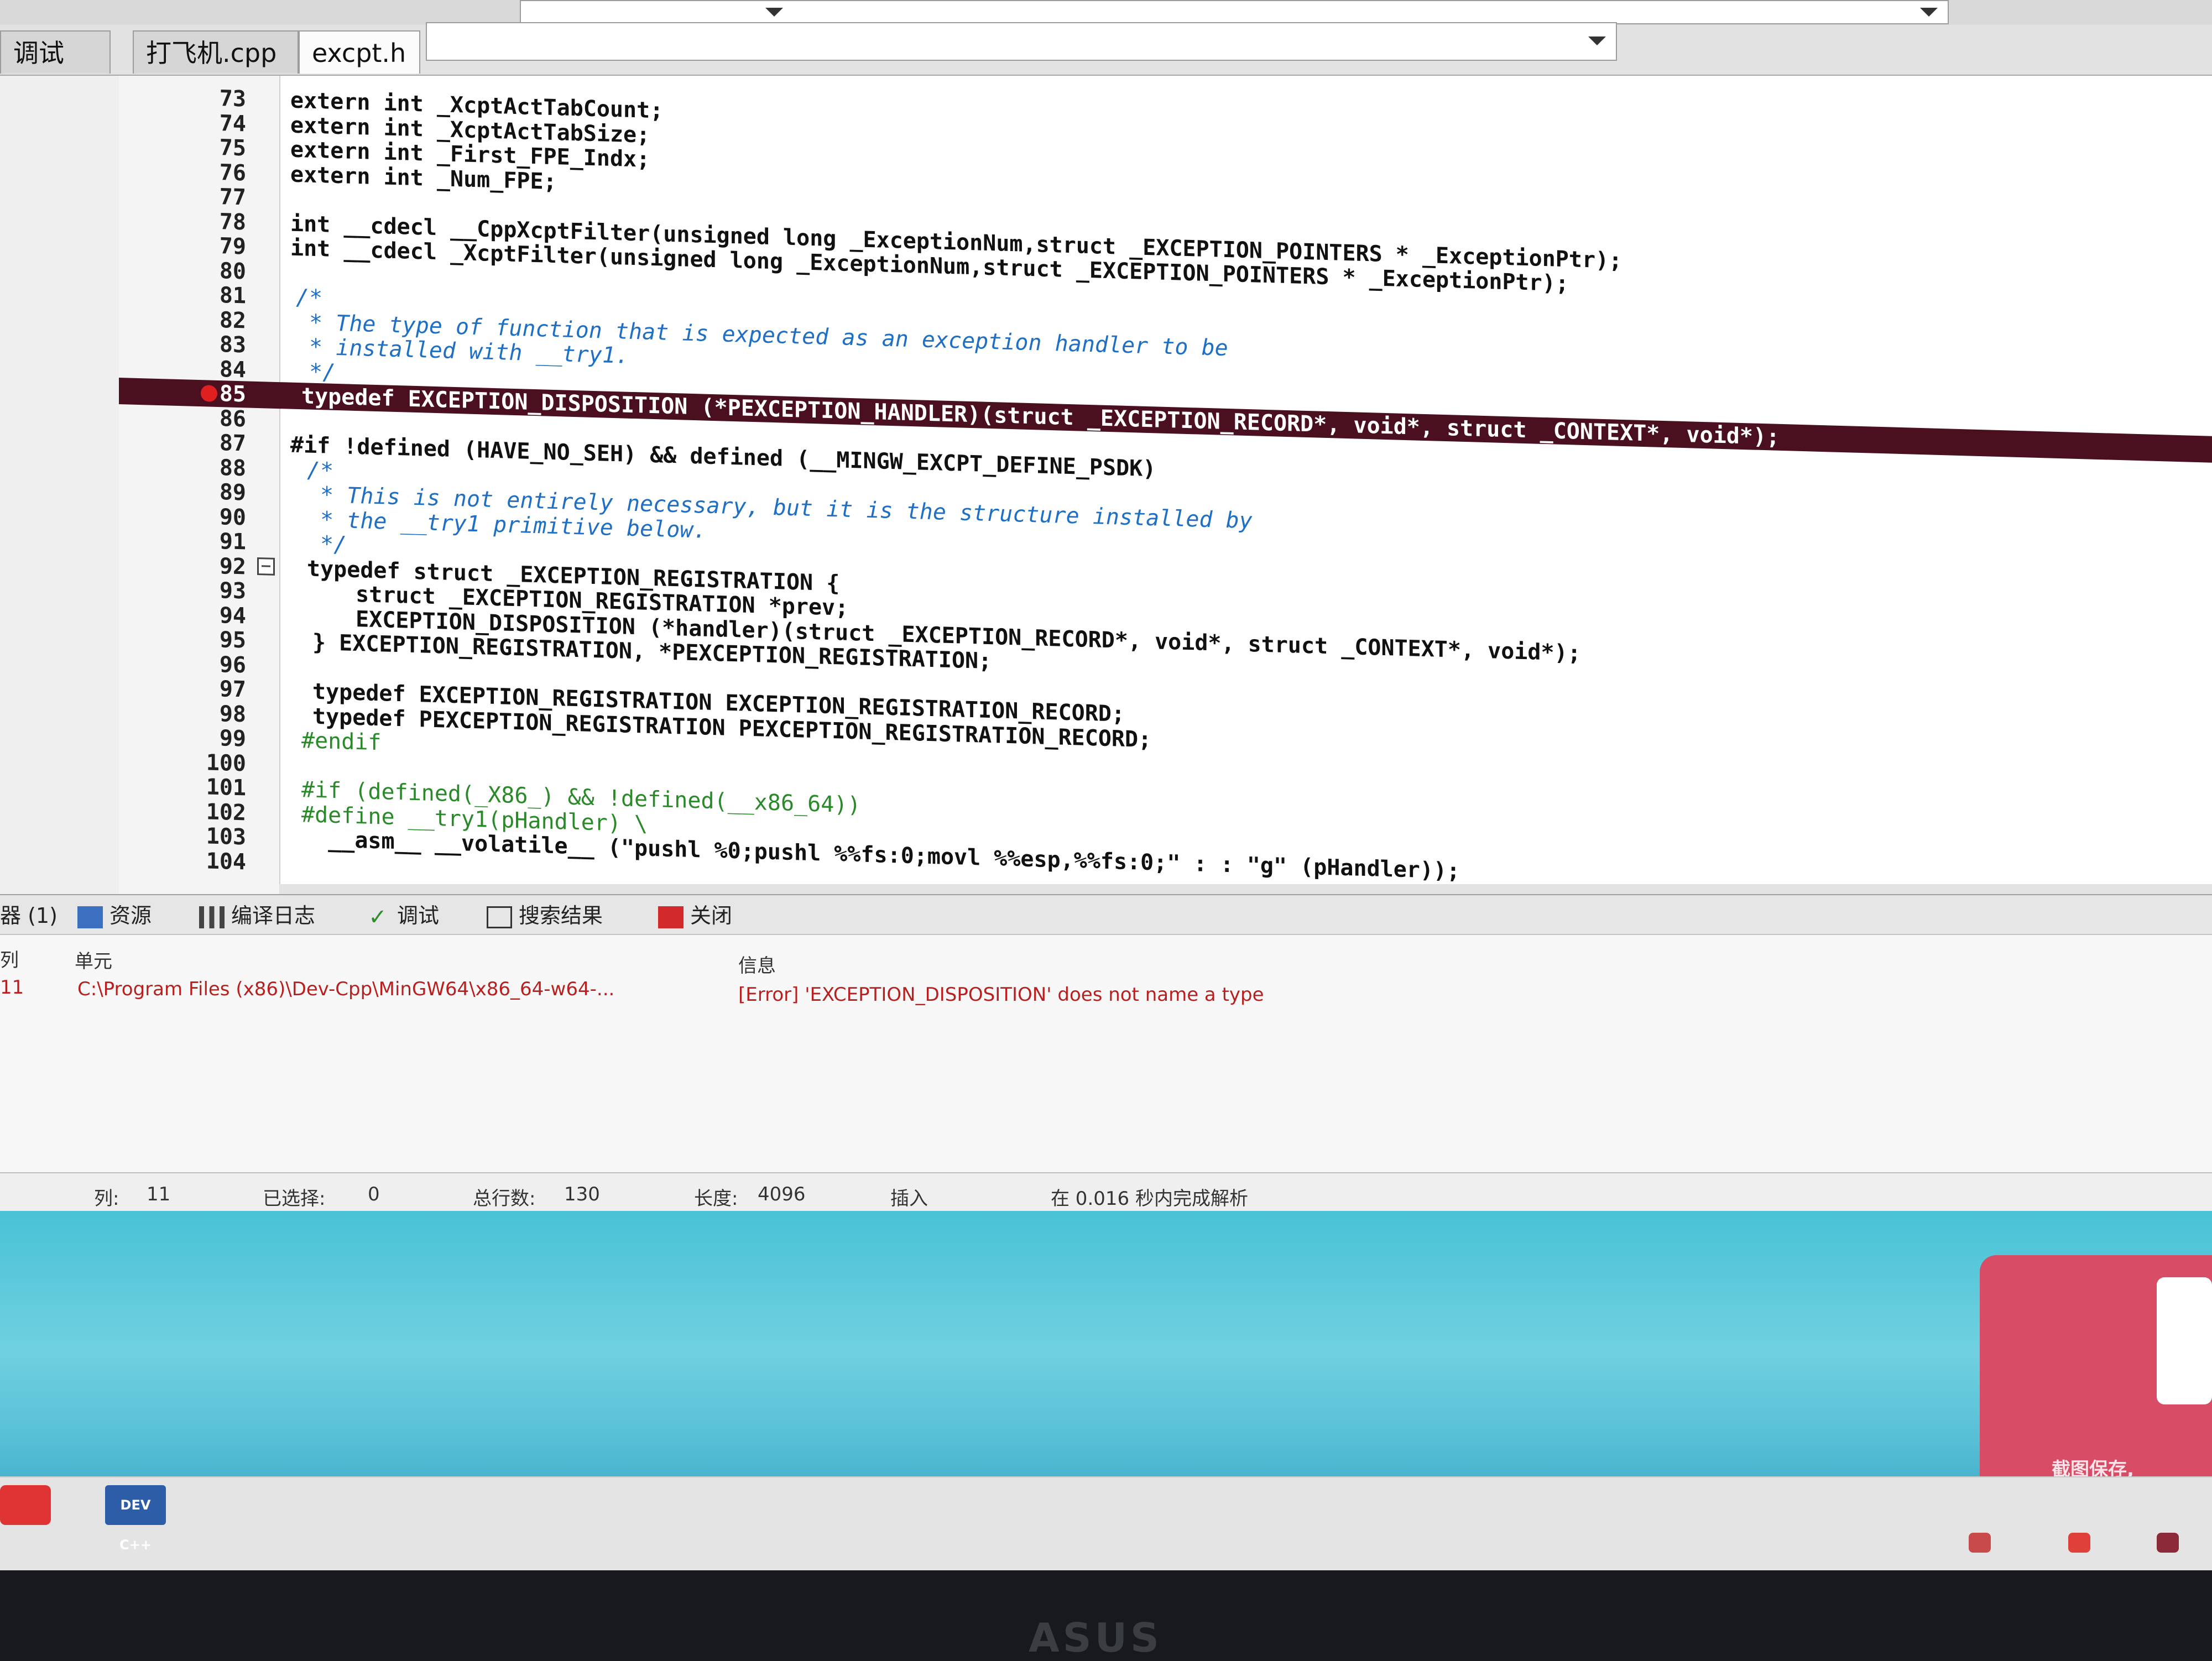 Image resolution: width=2212 pixels, height=1661 pixels. I want to click on tab-close: 关闭, so click(695, 916).